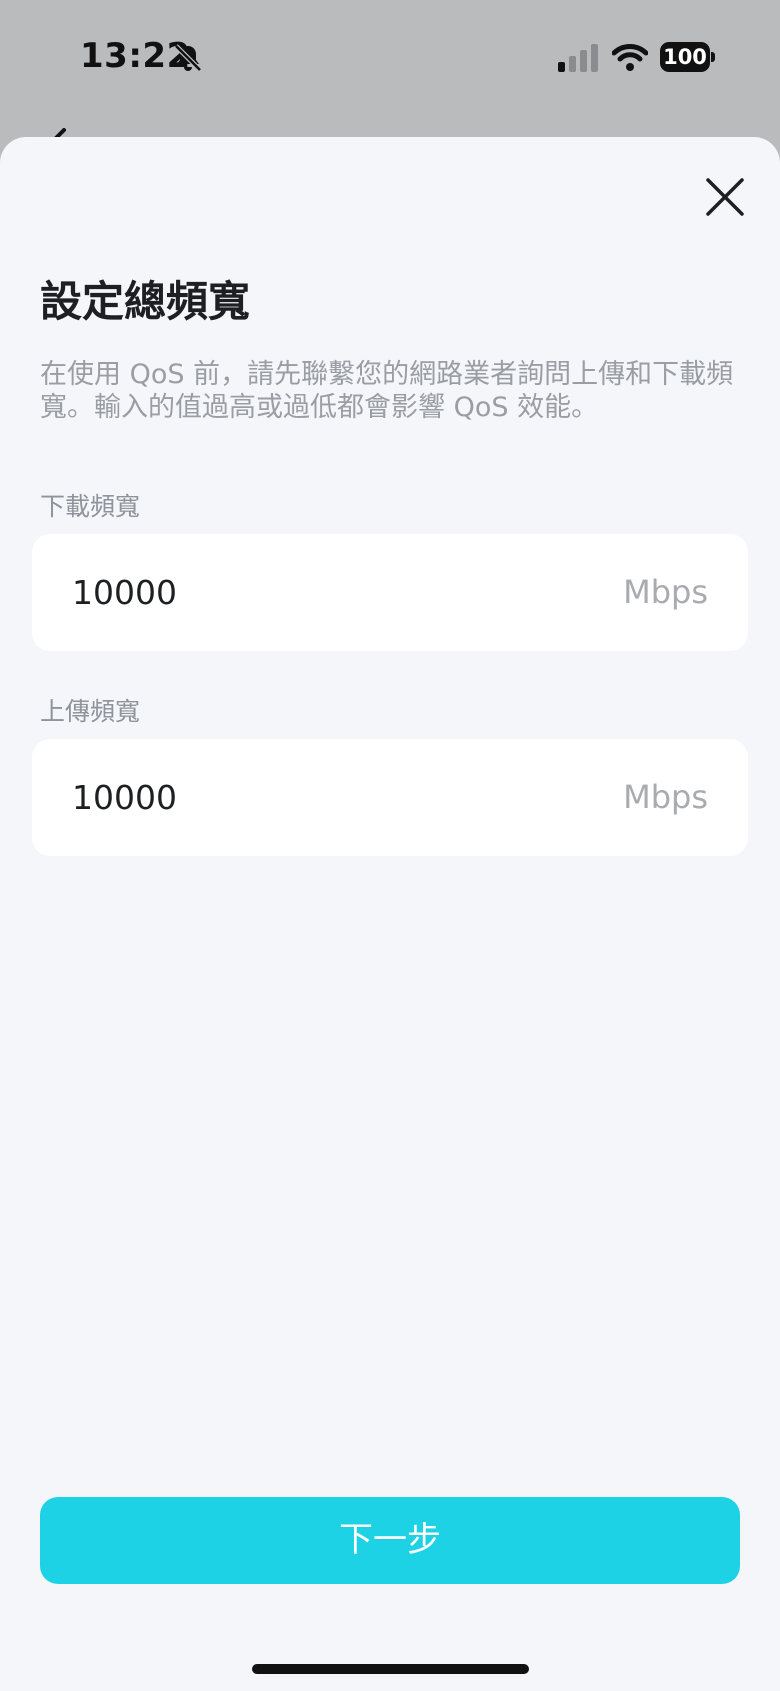 This screenshot has width=780, height=1691. I want to click on download-bandwidth-field: Mbps, so click(390, 592).